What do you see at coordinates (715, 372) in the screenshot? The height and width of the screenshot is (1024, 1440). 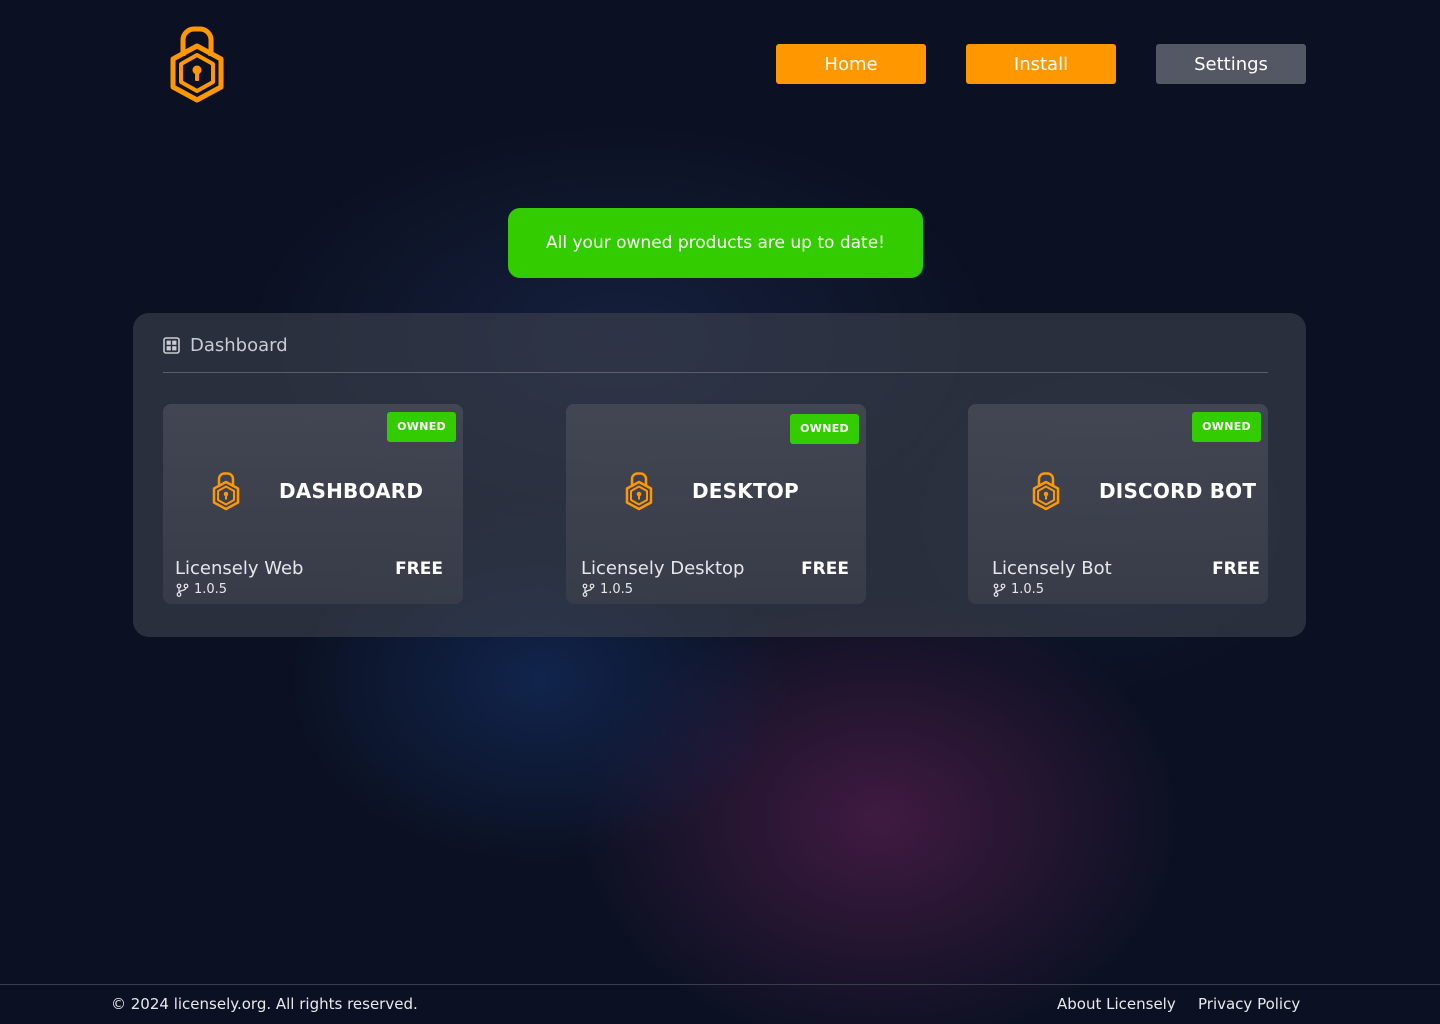 I see `panel-divider` at bounding box center [715, 372].